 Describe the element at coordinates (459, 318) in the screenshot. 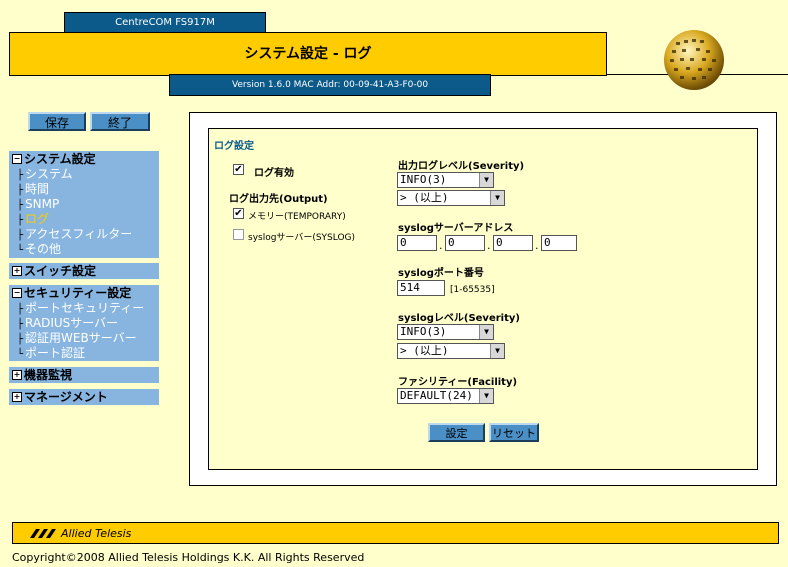

I see `syslog-level-label: syslogレベル(Severity)` at that location.